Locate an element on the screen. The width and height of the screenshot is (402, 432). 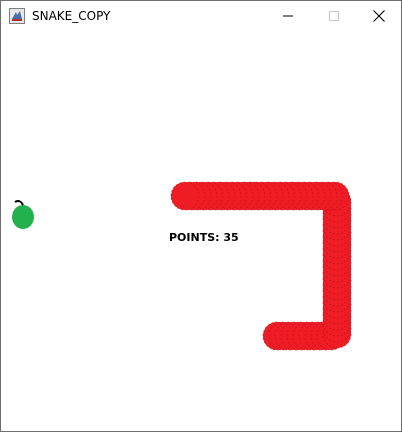
score-display: POINTS: 35 is located at coordinates (204, 237).